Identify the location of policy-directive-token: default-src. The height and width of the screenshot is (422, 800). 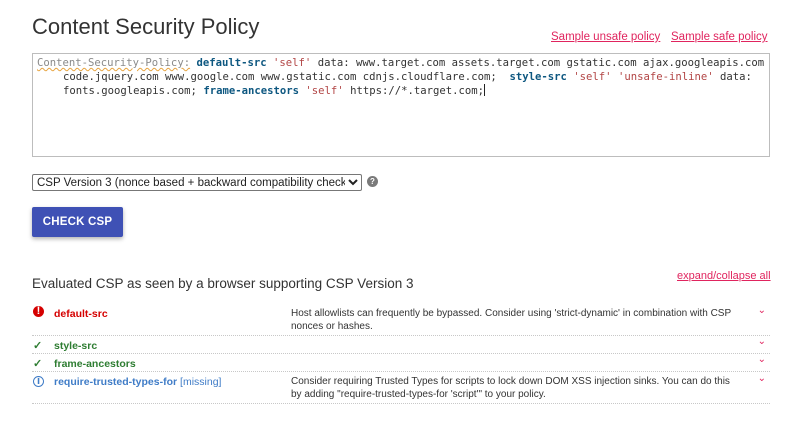
(231, 63).